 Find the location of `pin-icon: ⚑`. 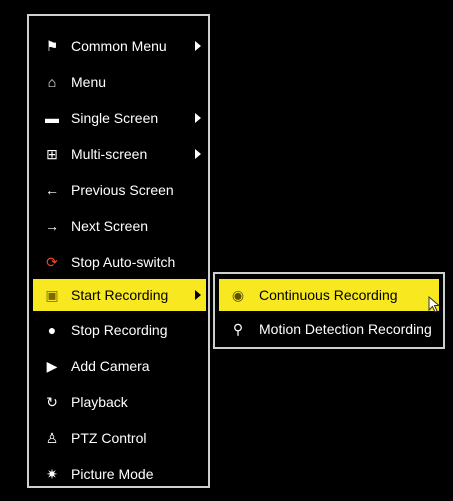

pin-icon: ⚑ is located at coordinates (52, 46).